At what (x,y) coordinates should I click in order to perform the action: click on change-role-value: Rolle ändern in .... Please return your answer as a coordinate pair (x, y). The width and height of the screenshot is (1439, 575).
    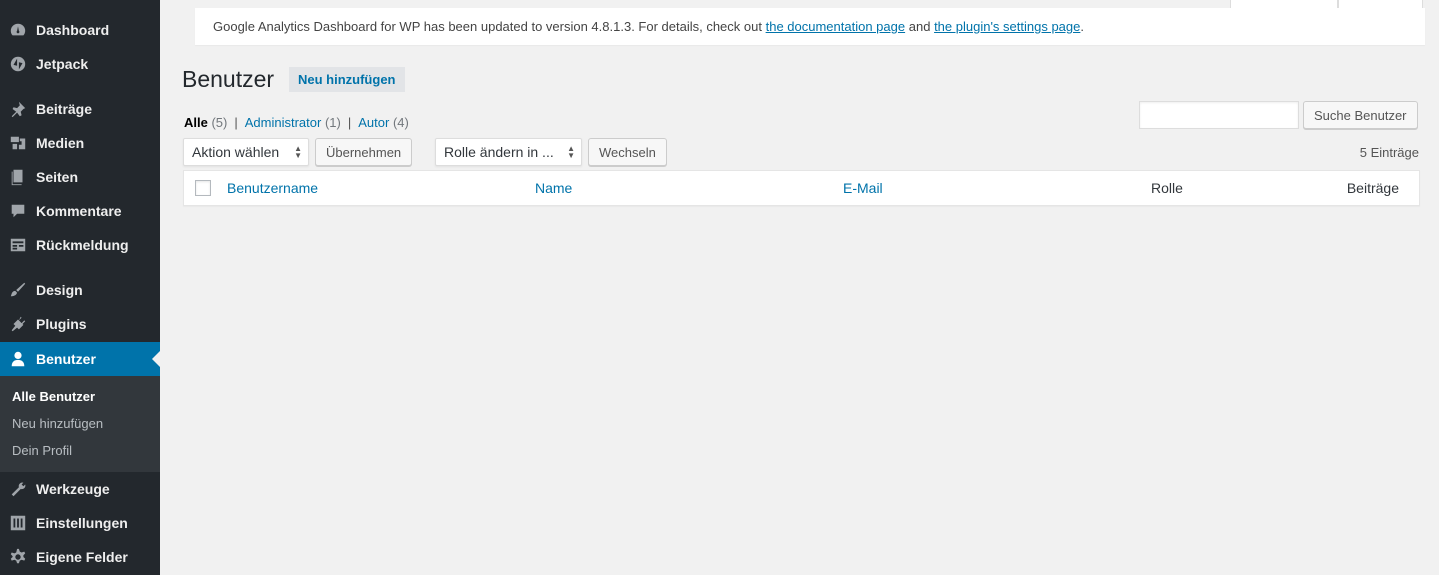
    Looking at the image, I should click on (499, 152).